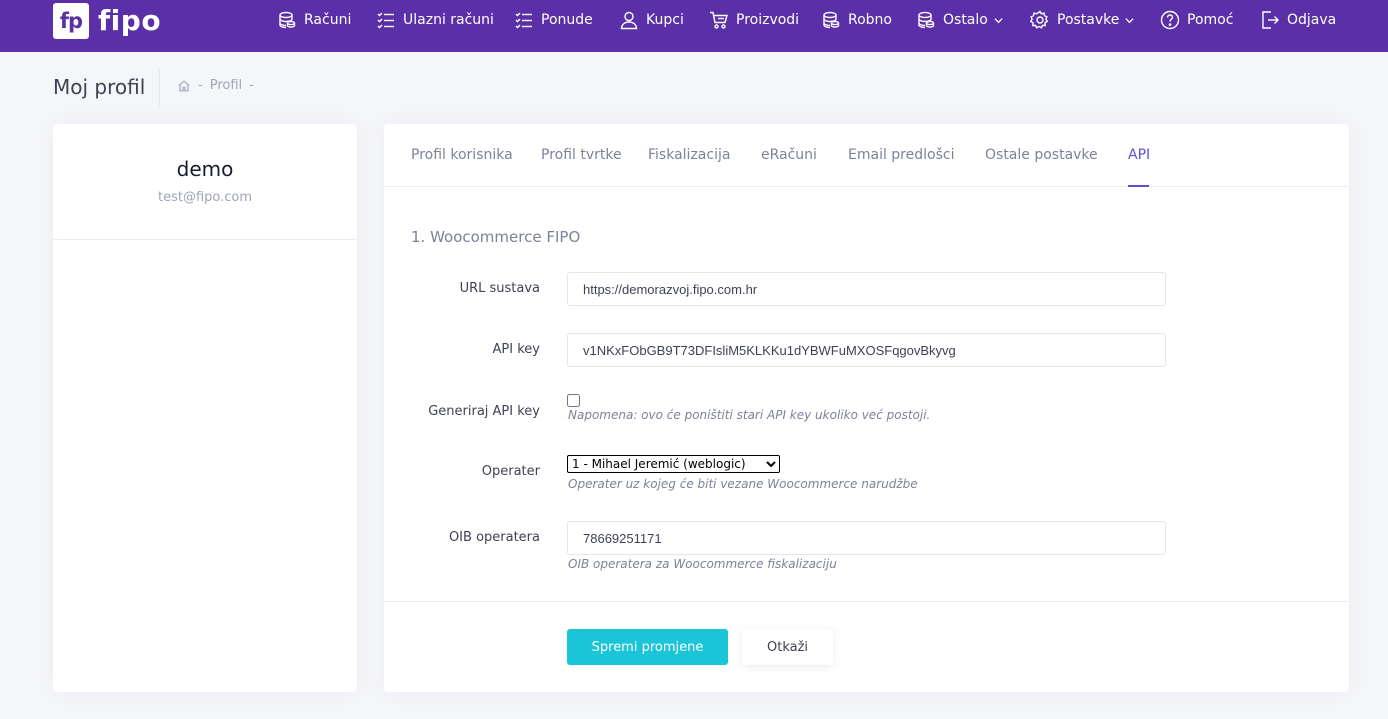 The height and width of the screenshot is (719, 1388). What do you see at coordinates (130, 20) in the screenshot?
I see `logo-text: fipo` at bounding box center [130, 20].